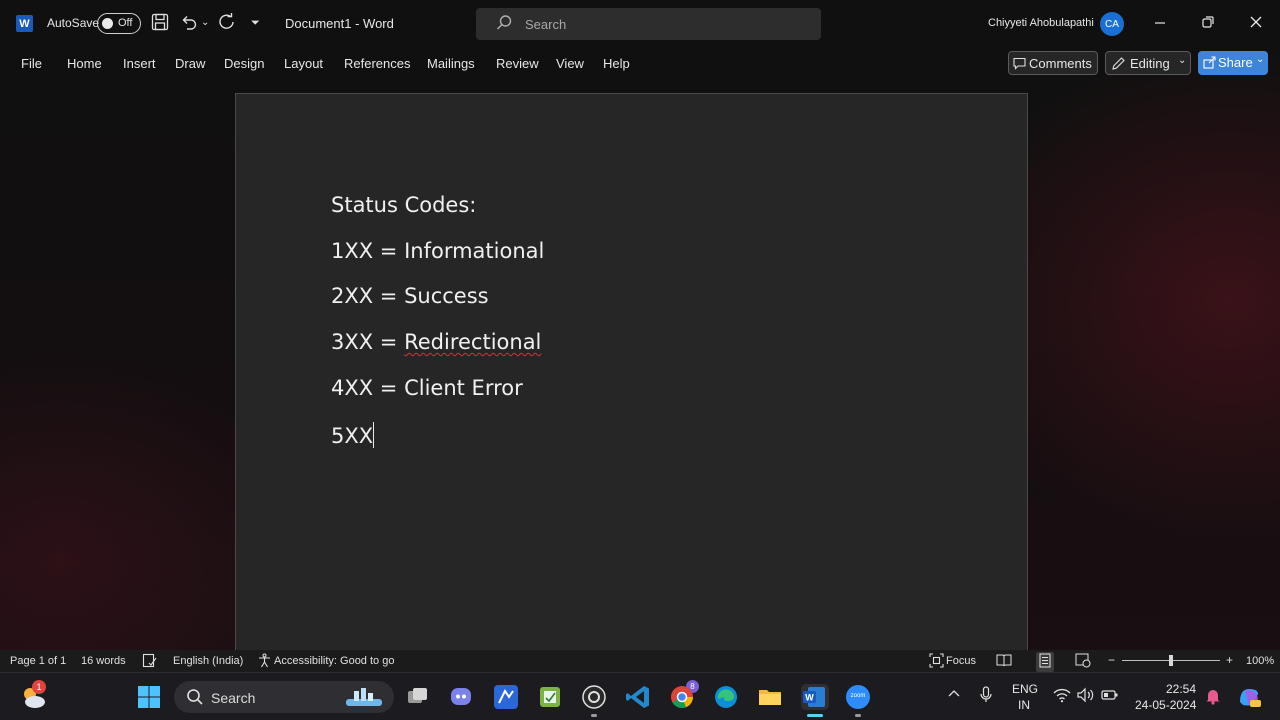 The height and width of the screenshot is (720, 1280). What do you see at coordinates (149, 699) in the screenshot?
I see `start-icon` at bounding box center [149, 699].